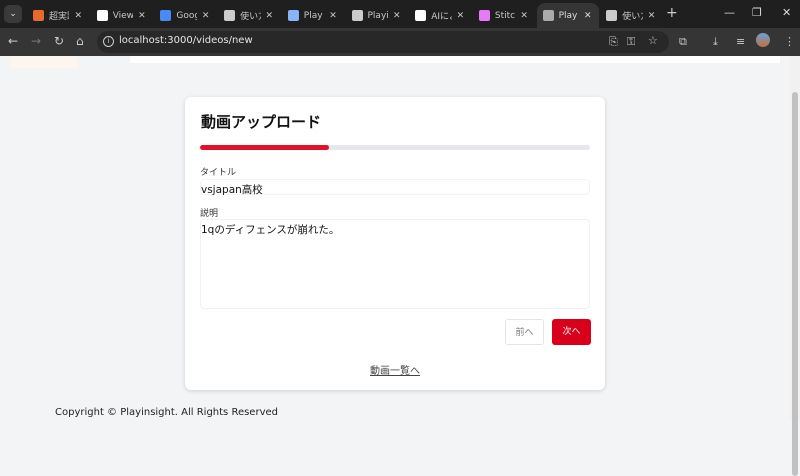 This screenshot has height=476, width=800. I want to click on address-bar: i localhost:3000/videos/new ⎘ ⚿ ☆, so click(383, 42).